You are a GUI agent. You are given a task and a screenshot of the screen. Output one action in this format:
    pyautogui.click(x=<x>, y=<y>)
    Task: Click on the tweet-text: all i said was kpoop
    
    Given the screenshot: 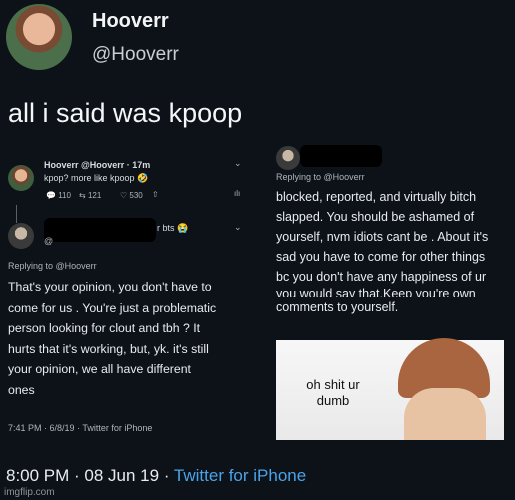 What is the action you would take?
    pyautogui.click(x=125, y=113)
    